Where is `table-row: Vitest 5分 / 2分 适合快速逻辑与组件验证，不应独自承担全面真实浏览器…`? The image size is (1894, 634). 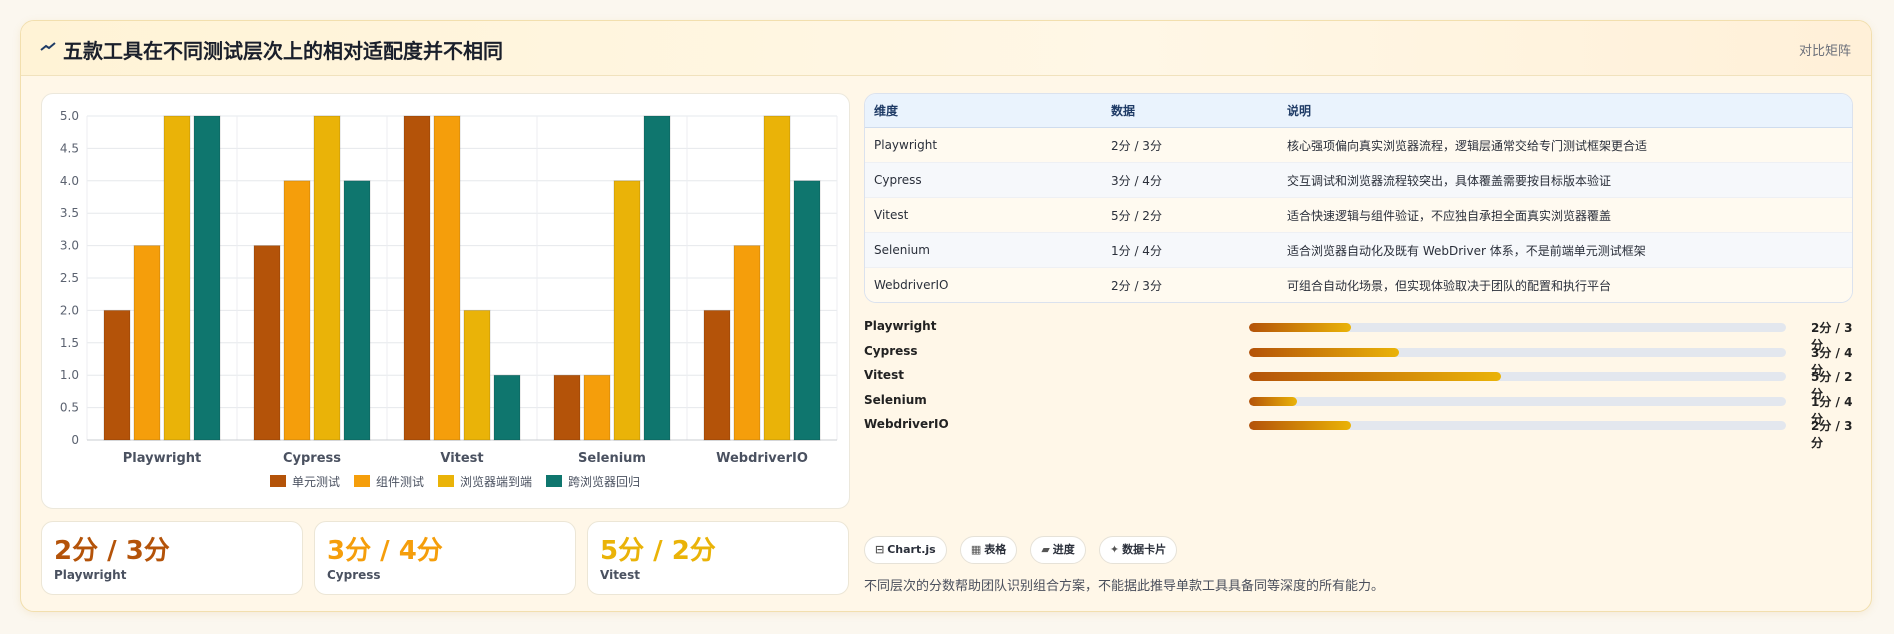
table-row: Vitest 5分 / 2分 适合快速逻辑与组件验证，不应独自承担全面真实浏览器… is located at coordinates (1358, 215).